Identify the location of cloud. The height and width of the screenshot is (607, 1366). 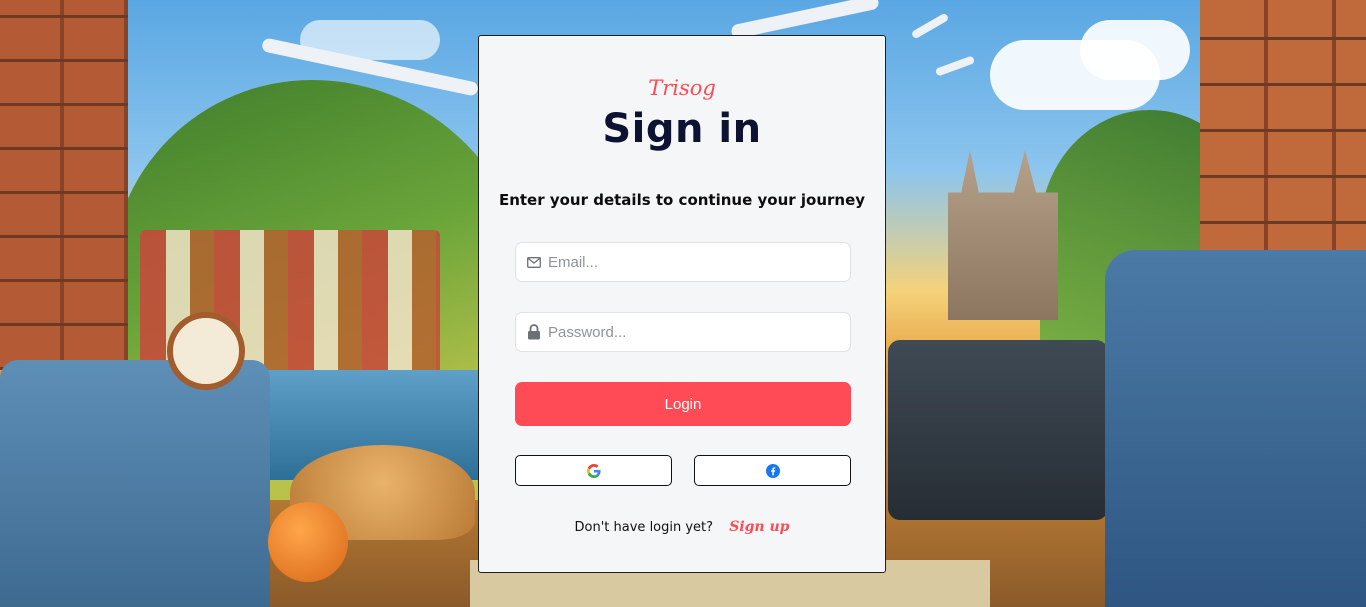
(1135, 50).